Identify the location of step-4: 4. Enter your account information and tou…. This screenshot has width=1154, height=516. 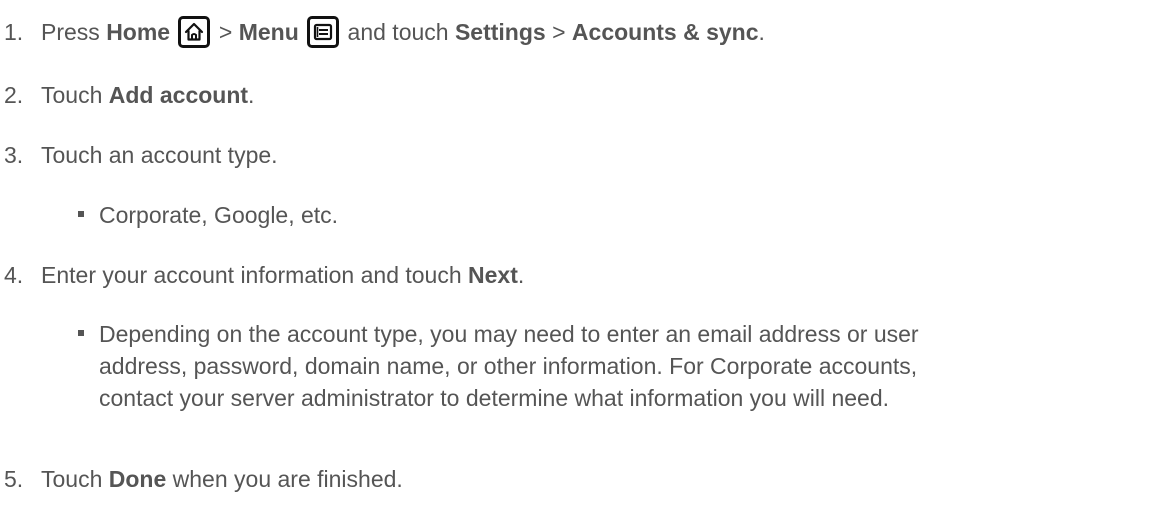
(264, 275).